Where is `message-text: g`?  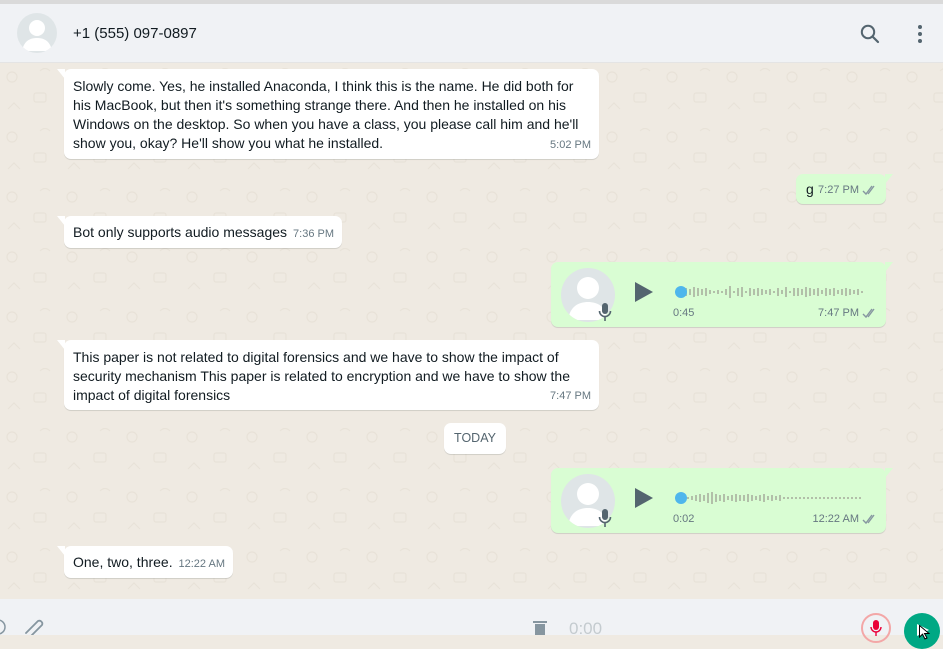
message-text: g is located at coordinates (810, 189).